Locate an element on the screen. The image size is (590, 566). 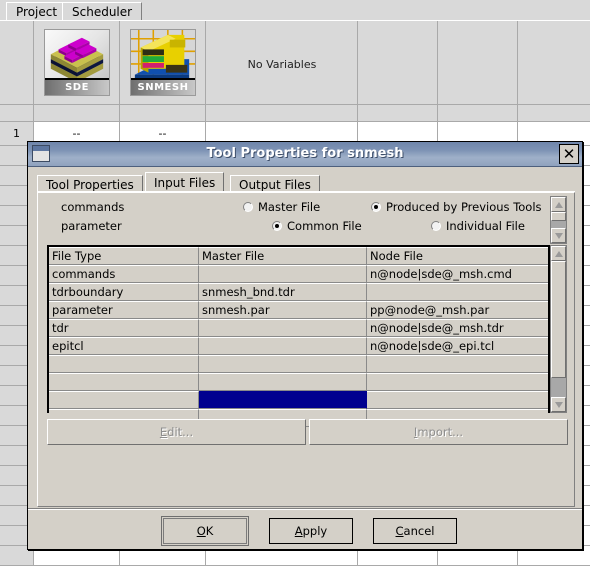
ok-button: OK is located at coordinates (205, 531).